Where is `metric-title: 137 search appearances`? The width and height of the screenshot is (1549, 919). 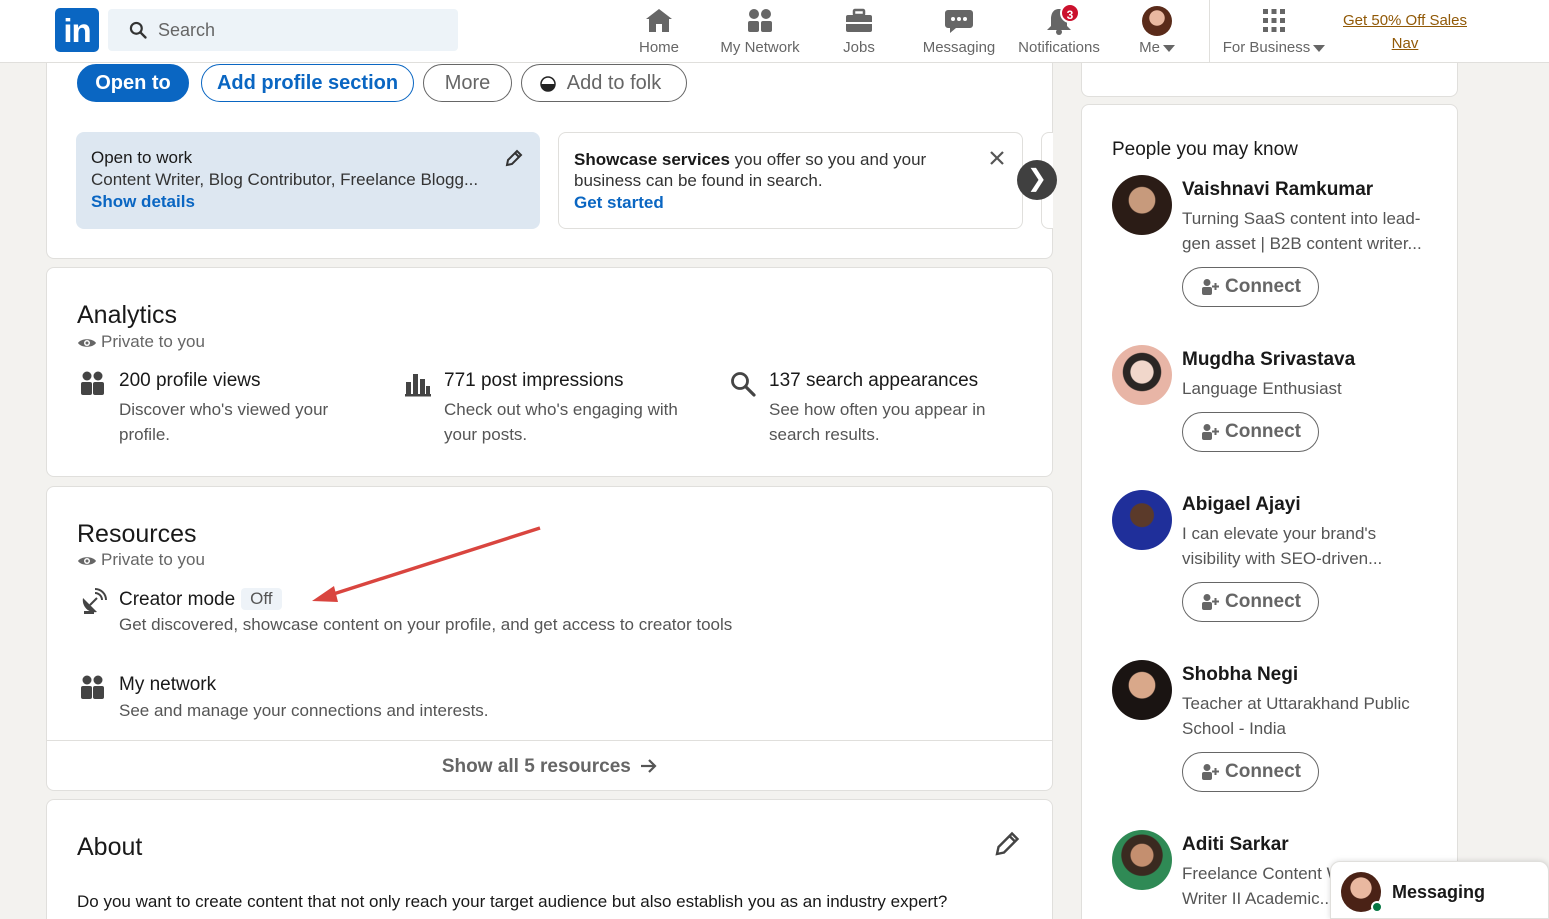
metric-title: 137 search appearances is located at coordinates (874, 380).